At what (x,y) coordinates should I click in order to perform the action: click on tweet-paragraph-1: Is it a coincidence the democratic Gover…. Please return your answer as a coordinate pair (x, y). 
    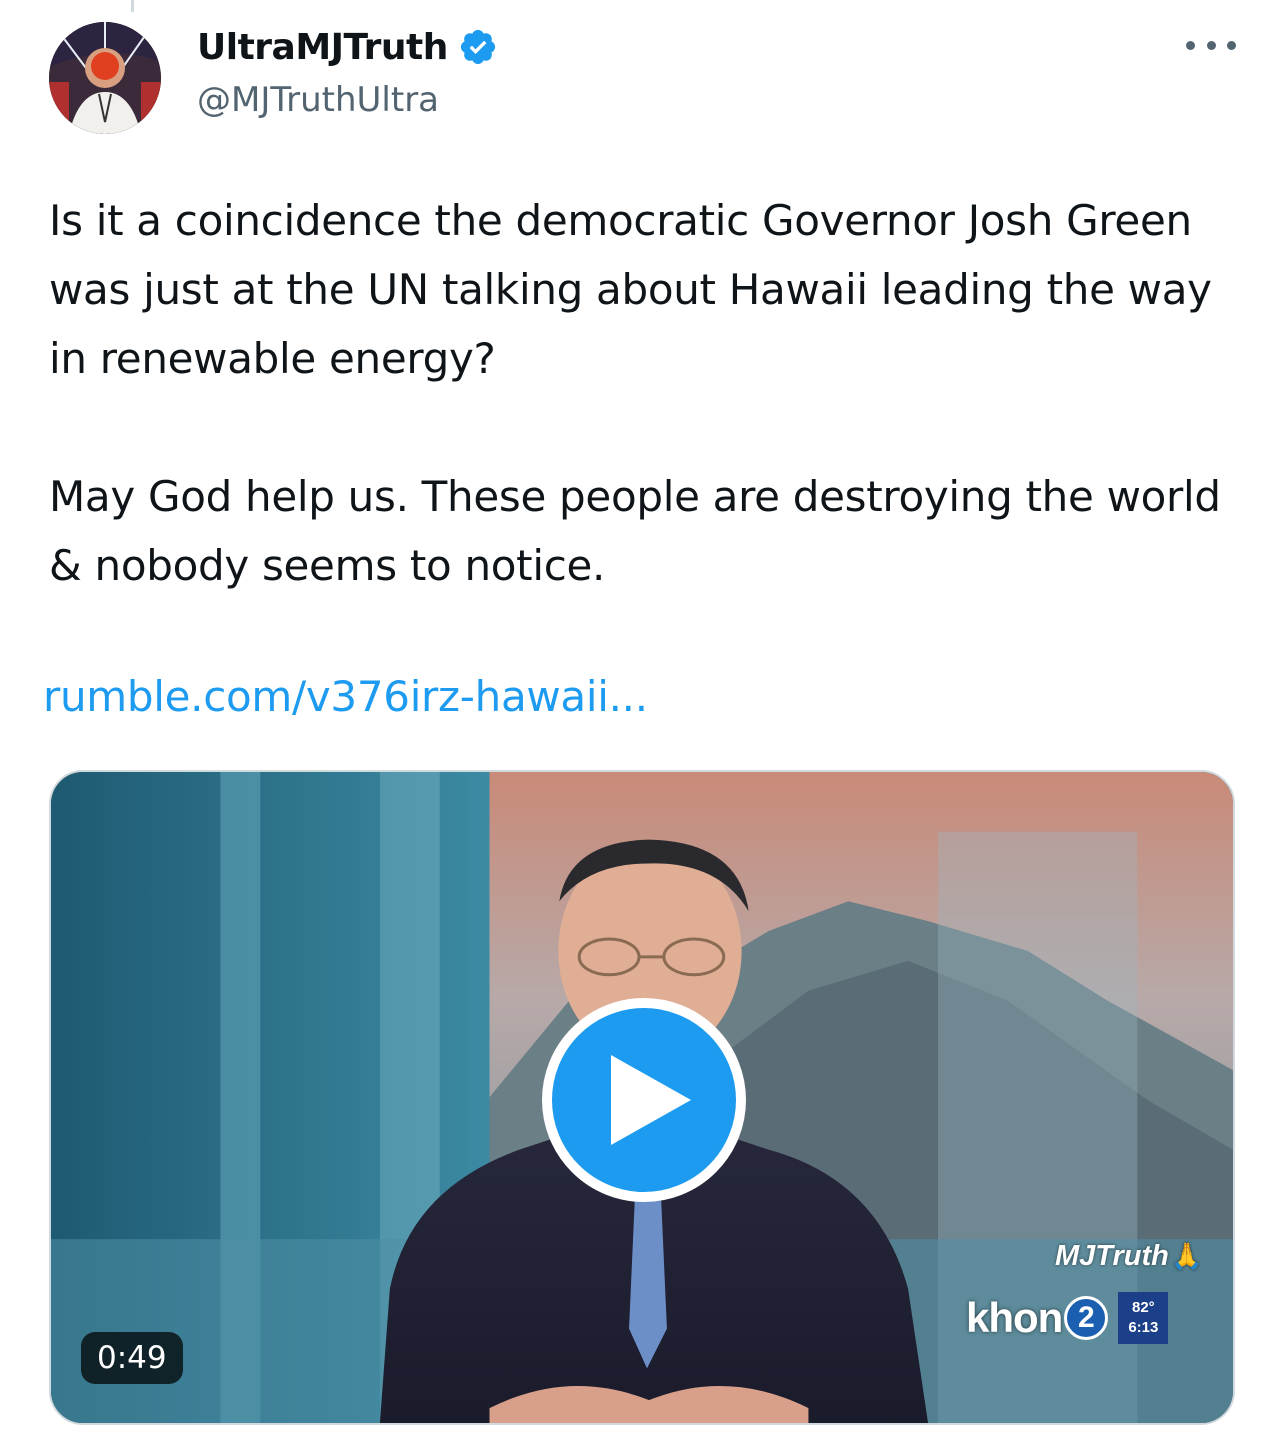
    Looking at the image, I should click on (630, 289).